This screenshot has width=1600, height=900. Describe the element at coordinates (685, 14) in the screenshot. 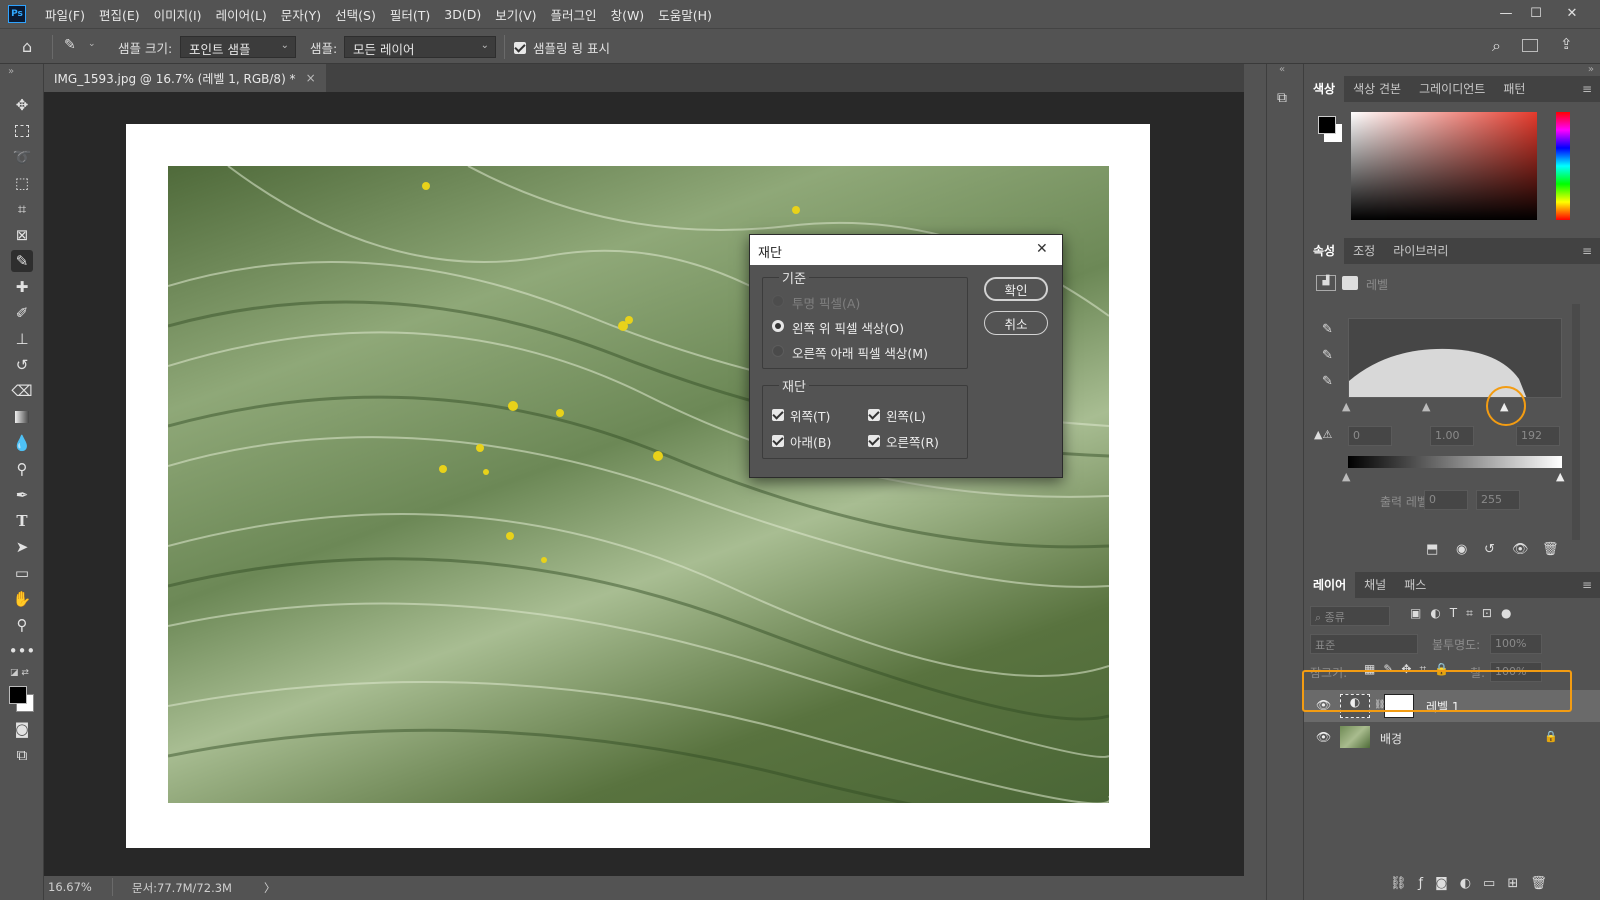

I see `menu-help: 도움말(H)` at that location.